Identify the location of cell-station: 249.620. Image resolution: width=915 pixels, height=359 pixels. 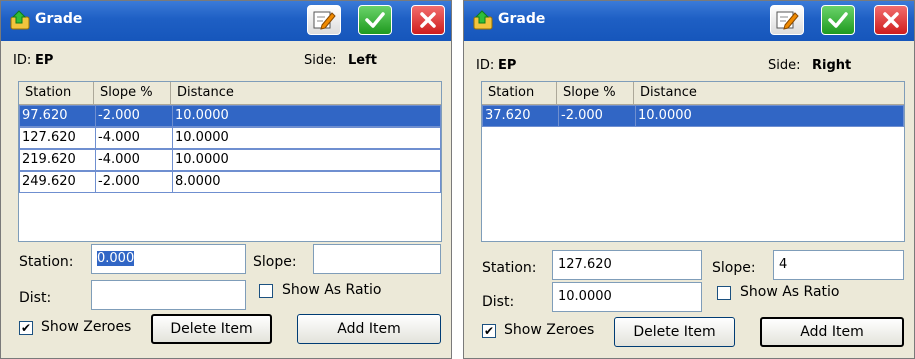
(49, 181).